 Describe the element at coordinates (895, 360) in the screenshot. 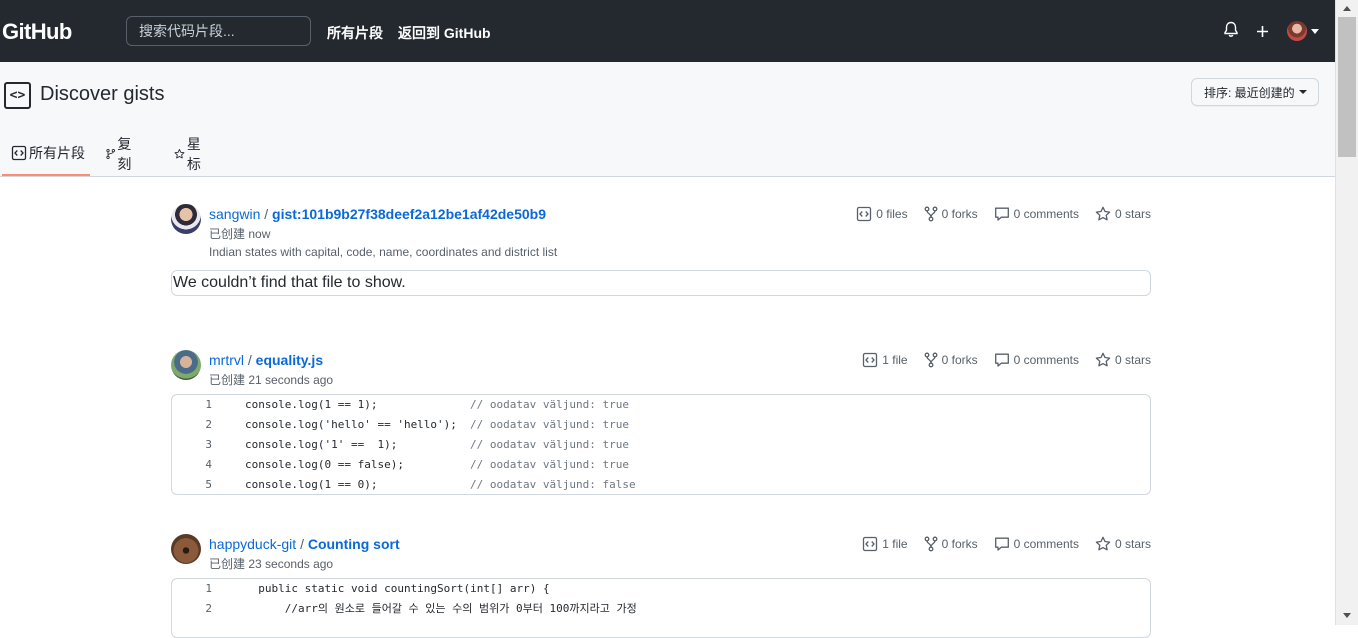

I see `files-count: 1 file` at that location.